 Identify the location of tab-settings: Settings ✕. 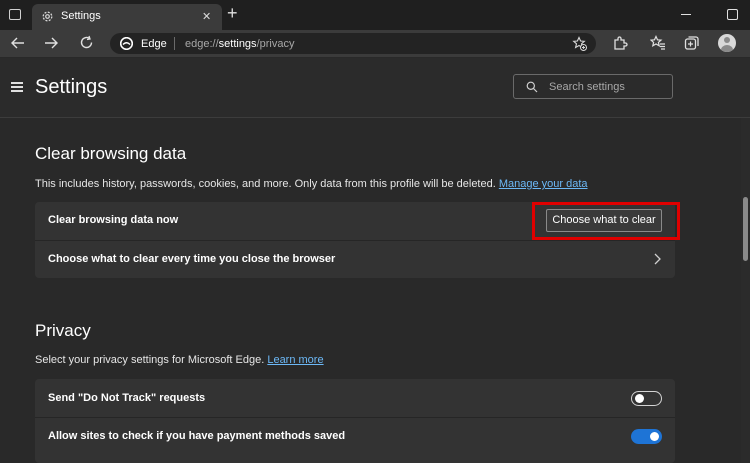
(127, 17).